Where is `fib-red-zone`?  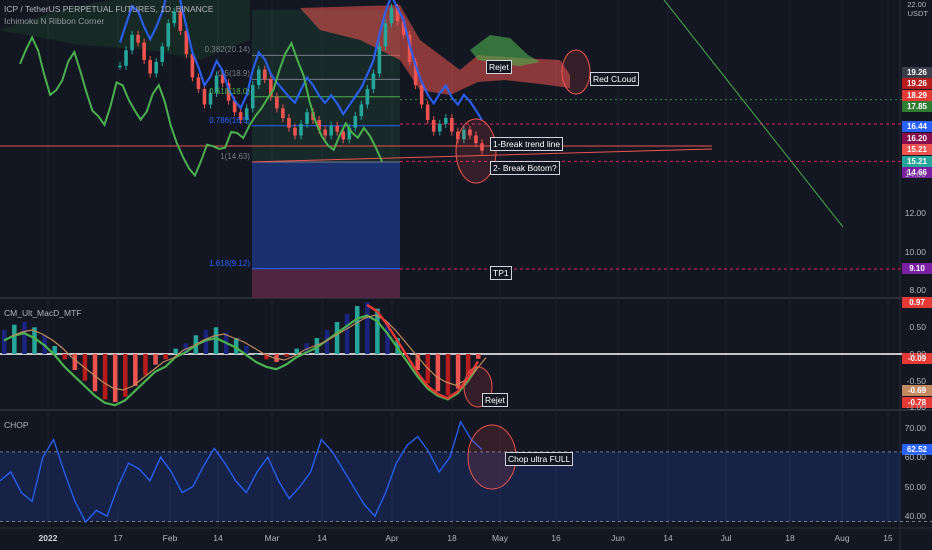
fib-red-zone is located at coordinates (326, 283).